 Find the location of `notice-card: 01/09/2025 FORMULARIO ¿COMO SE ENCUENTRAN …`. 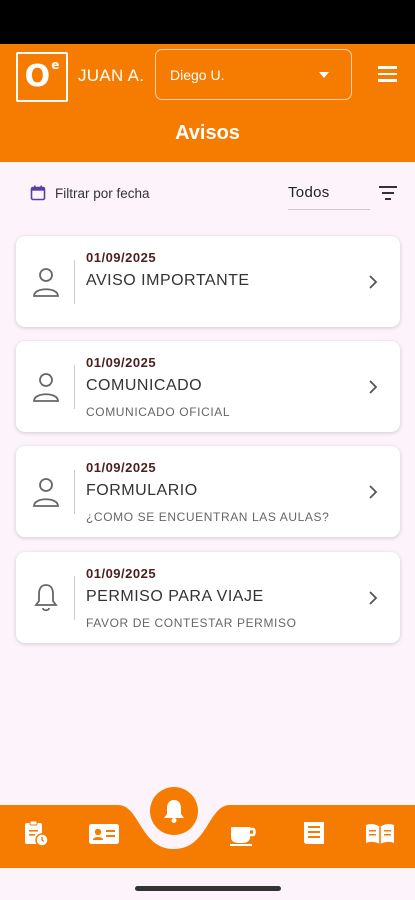

notice-card: 01/09/2025 FORMULARIO ¿COMO SE ENCUENTRAN … is located at coordinates (208, 491).